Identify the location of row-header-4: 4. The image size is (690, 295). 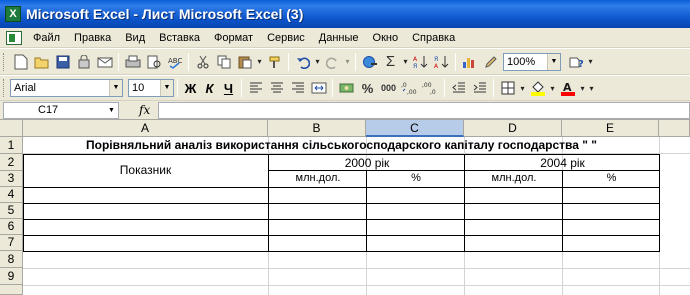
(11, 195).